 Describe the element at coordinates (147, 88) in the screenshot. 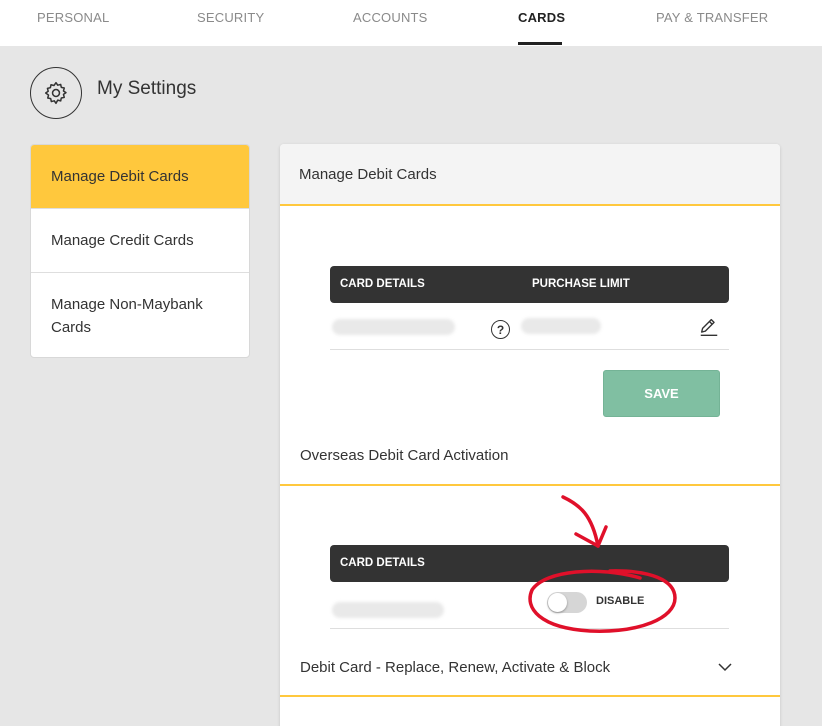

I see `page-title: My Settings` at that location.